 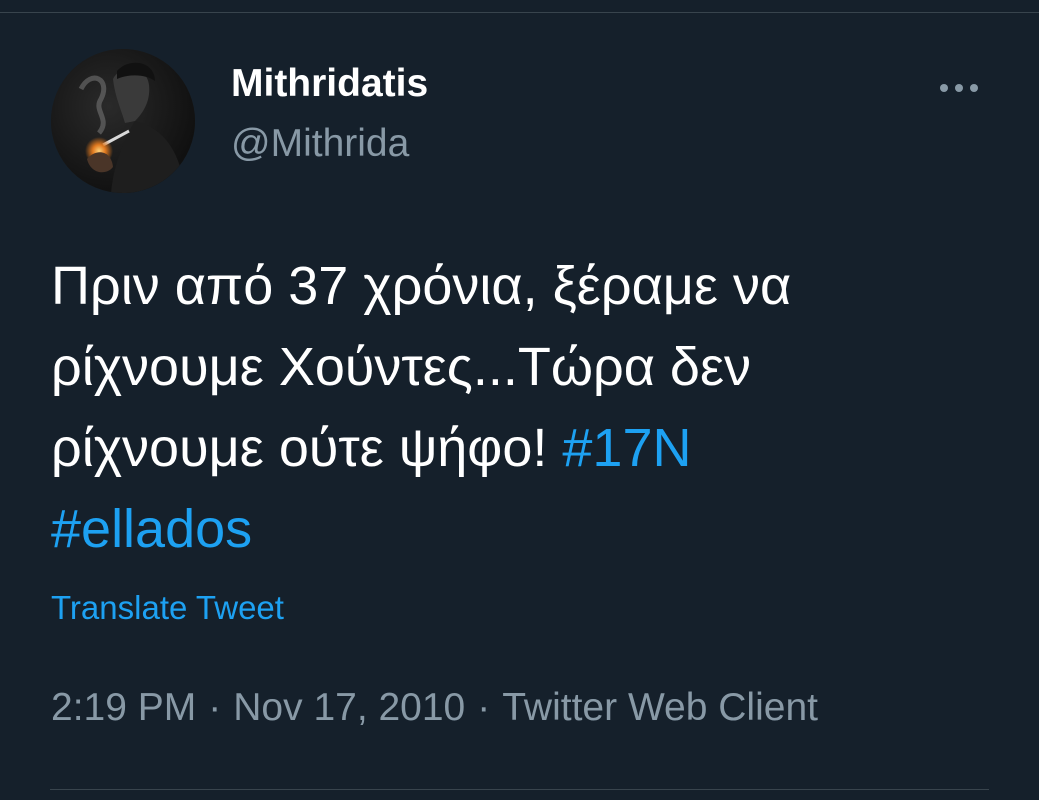 I want to click on author-display-name: Mithridatis, so click(x=329, y=84).